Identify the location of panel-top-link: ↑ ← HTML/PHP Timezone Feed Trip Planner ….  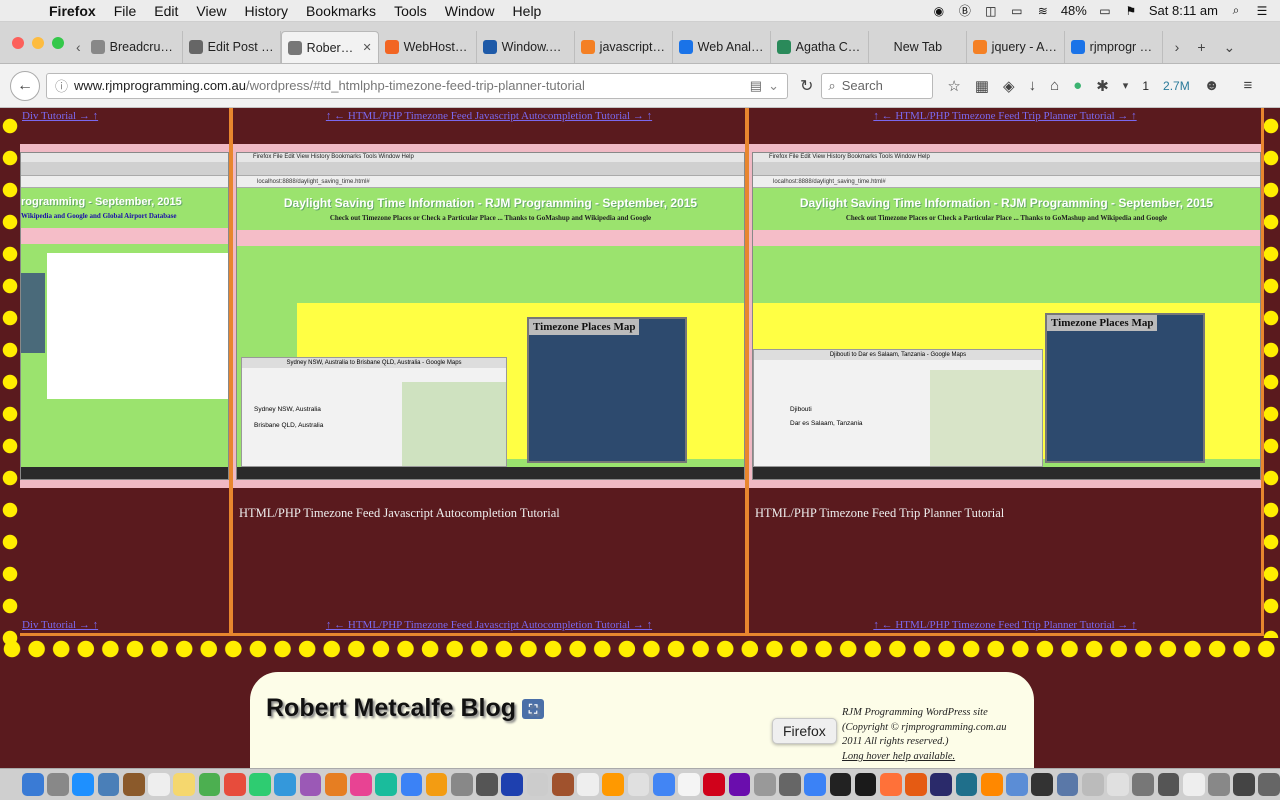
(1005, 116).